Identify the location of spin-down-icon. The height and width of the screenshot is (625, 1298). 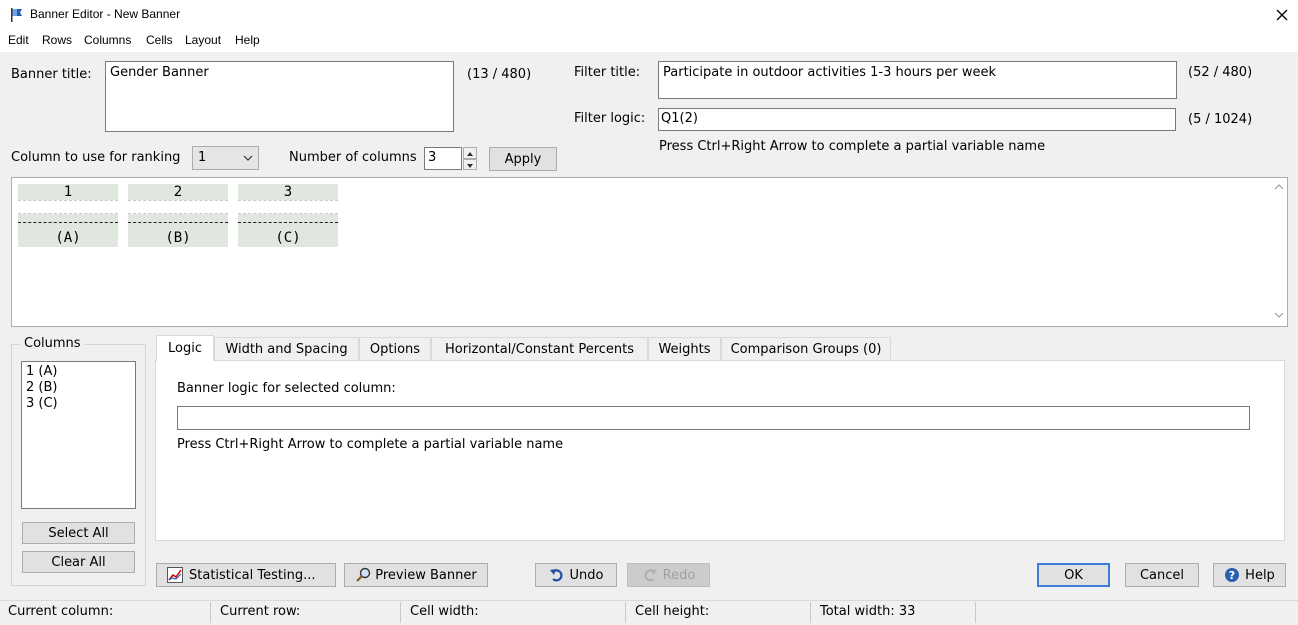
(470, 166).